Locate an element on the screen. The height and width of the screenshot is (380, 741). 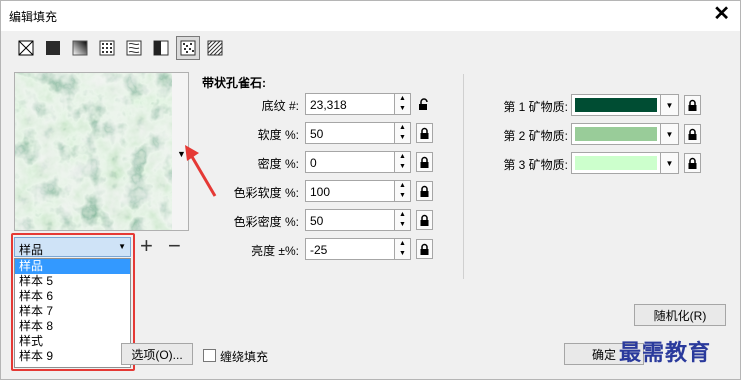
library-dropdown: 样品 ▼ is located at coordinates (72, 247).